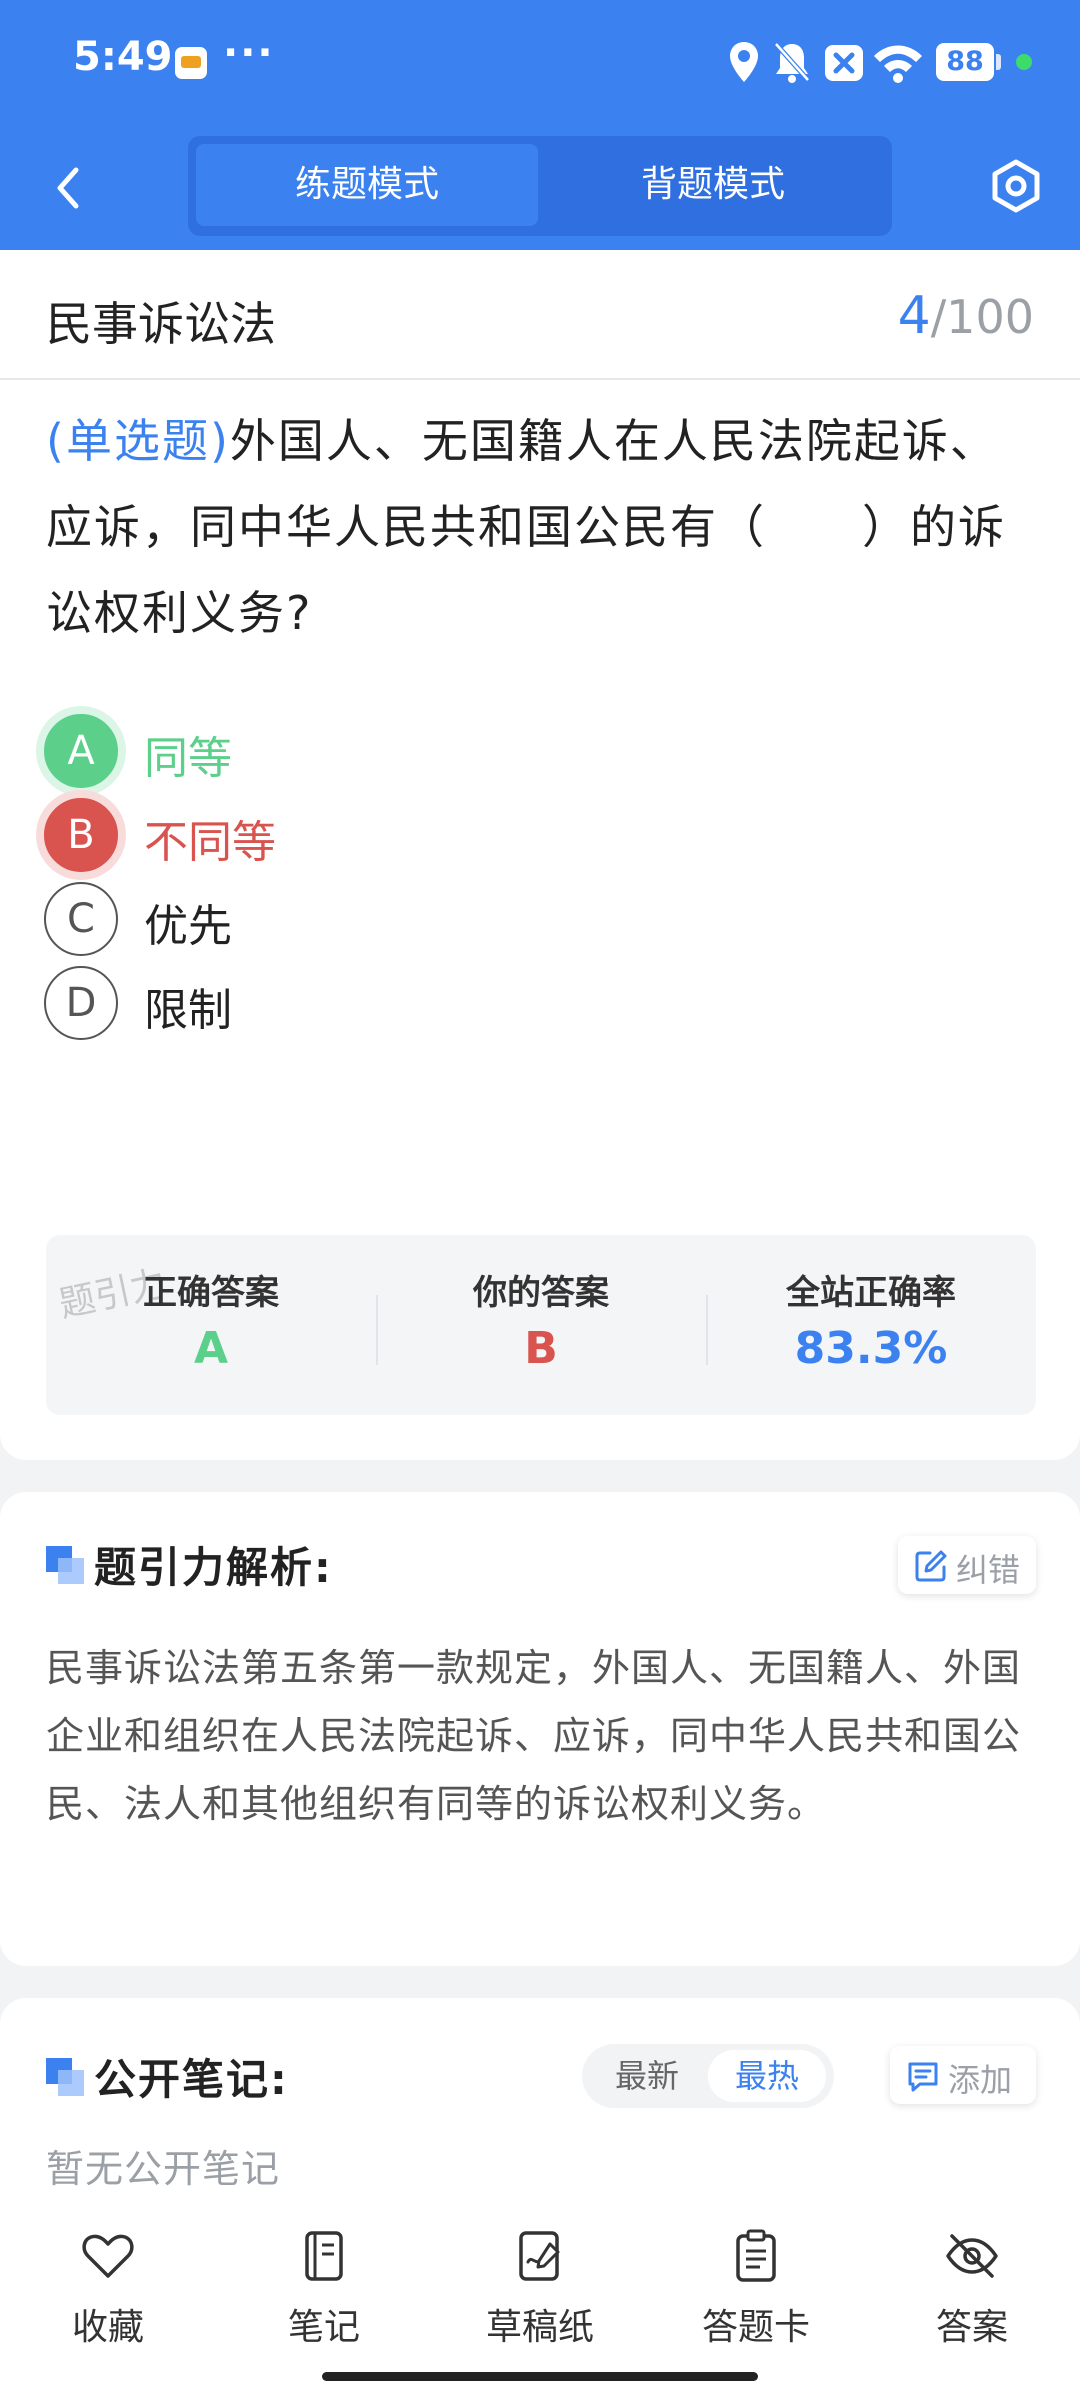 The height and width of the screenshot is (2400, 1080). I want to click on question-counter: 4/100, so click(966, 316).